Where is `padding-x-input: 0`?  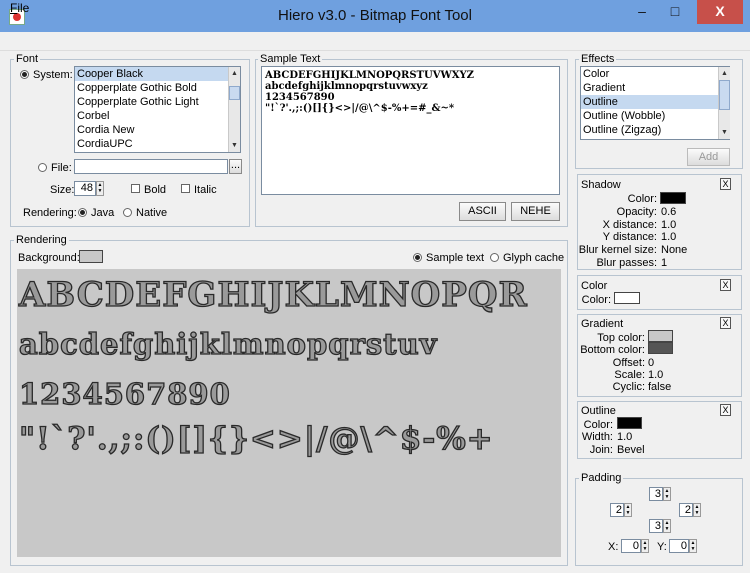
padding-x-input: 0 is located at coordinates (631, 546).